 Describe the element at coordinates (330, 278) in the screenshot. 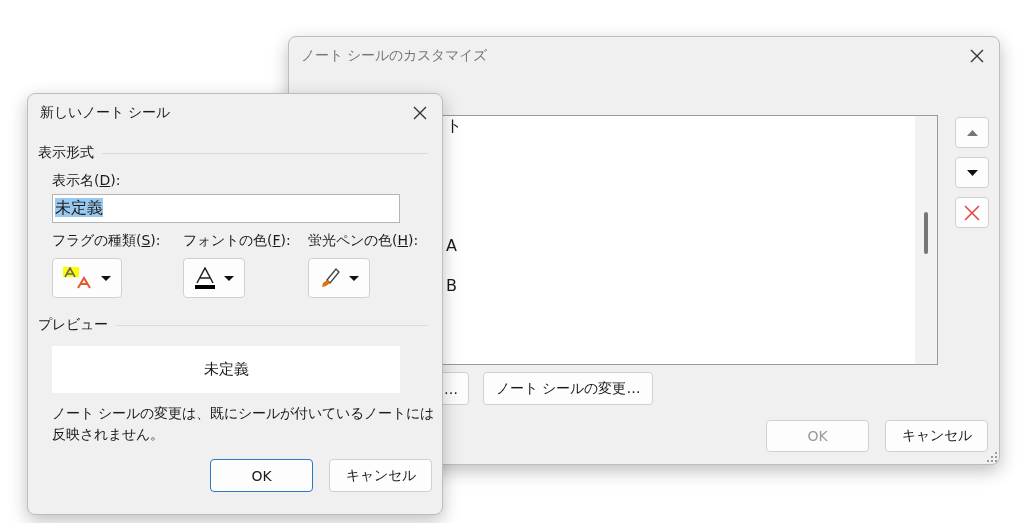

I see `highlighter-icon` at that location.